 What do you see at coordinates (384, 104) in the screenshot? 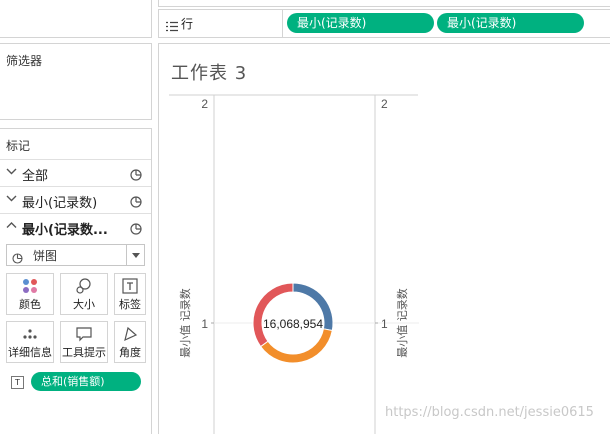
I see `right-axis-tick: 2` at bounding box center [384, 104].